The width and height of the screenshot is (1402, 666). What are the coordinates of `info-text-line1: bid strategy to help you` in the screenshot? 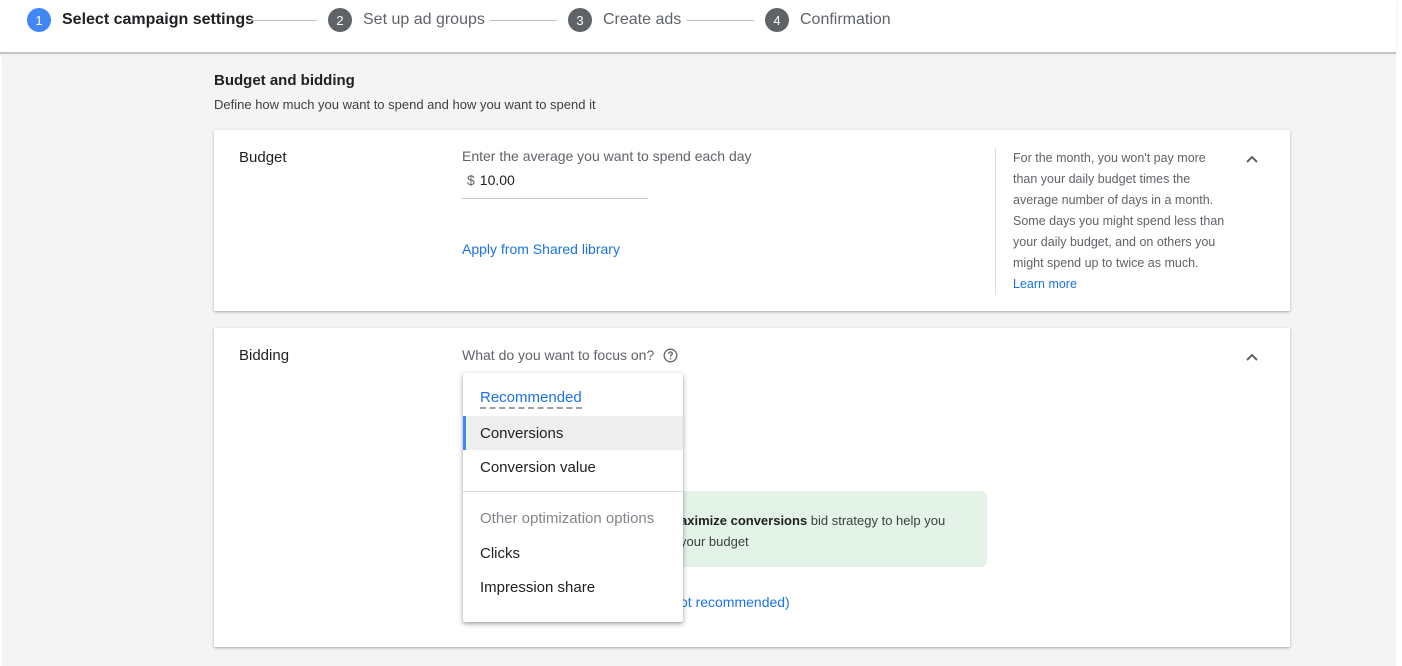 It's located at (876, 520).